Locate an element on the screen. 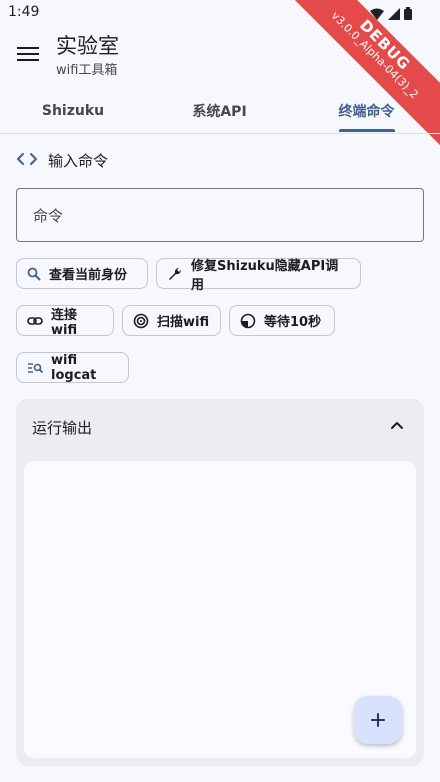 This screenshot has width=440, height=782. log-search-icon is located at coordinates (35, 367).